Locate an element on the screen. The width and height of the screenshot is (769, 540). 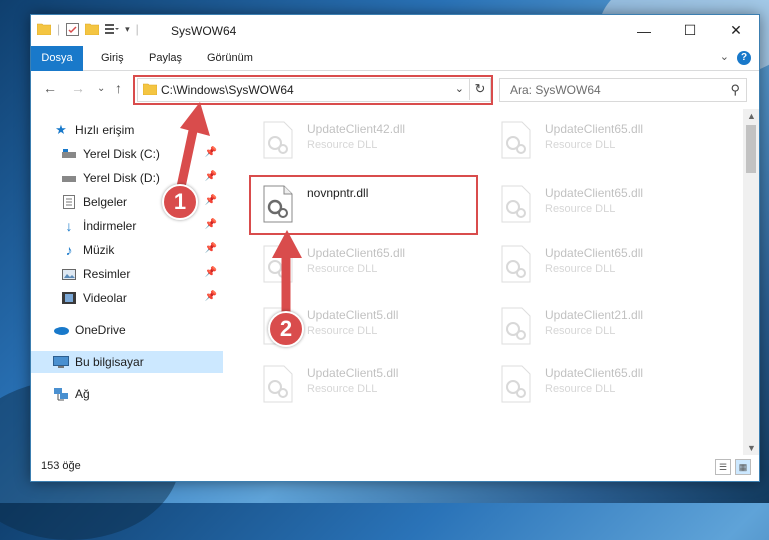
nav-item-label: Müzik is located at coordinates (99, 250).